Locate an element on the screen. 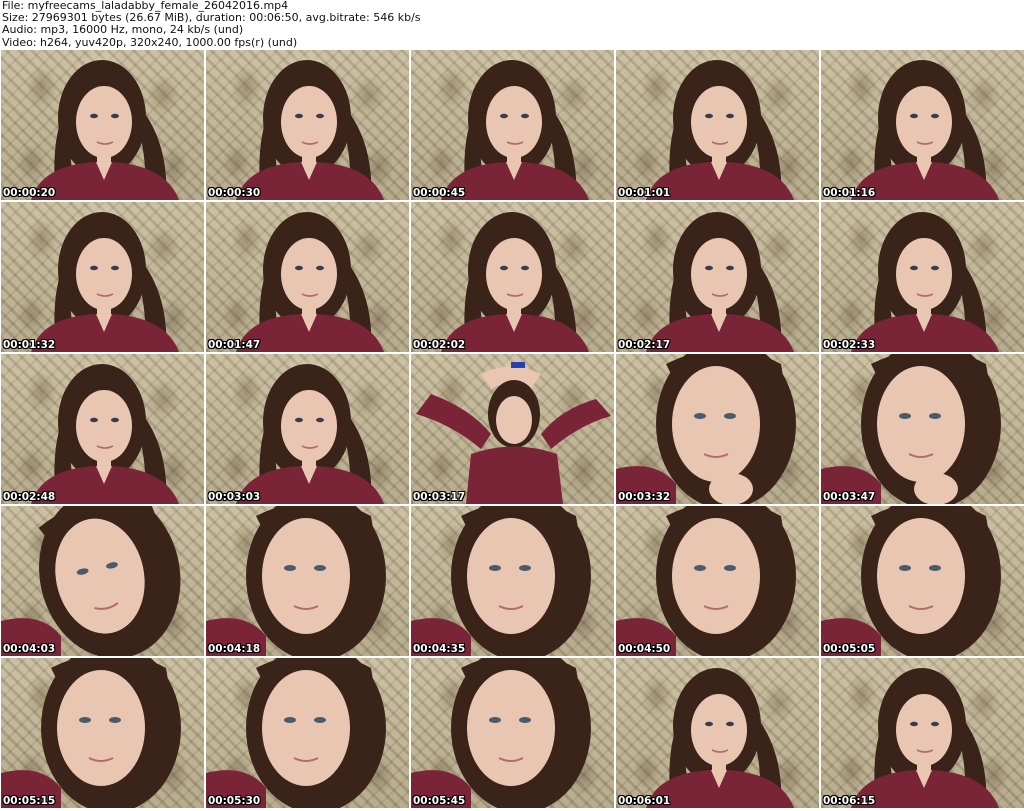 This screenshot has width=1024, height=811. video-thumbnail: 00:05:30 is located at coordinates (307, 733).